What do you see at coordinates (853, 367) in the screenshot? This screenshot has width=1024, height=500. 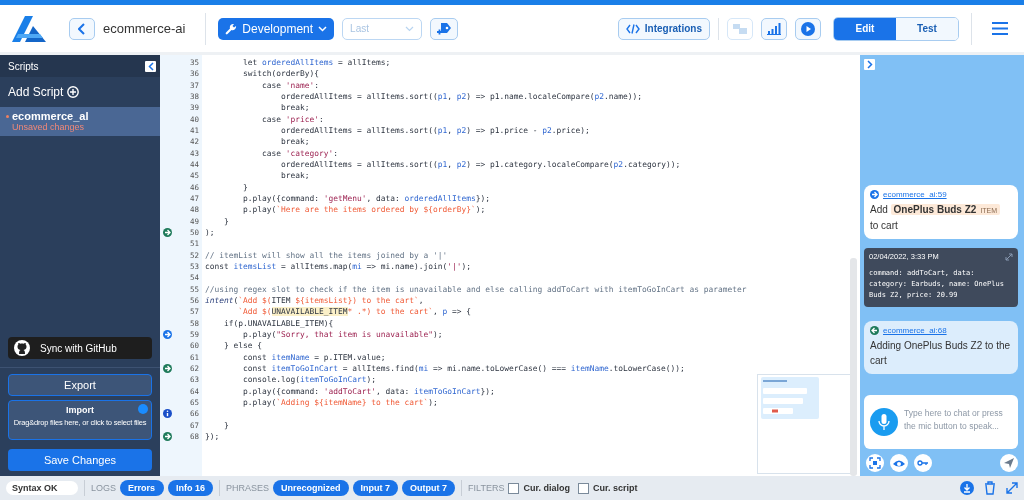 I see `scrollbar` at bounding box center [853, 367].